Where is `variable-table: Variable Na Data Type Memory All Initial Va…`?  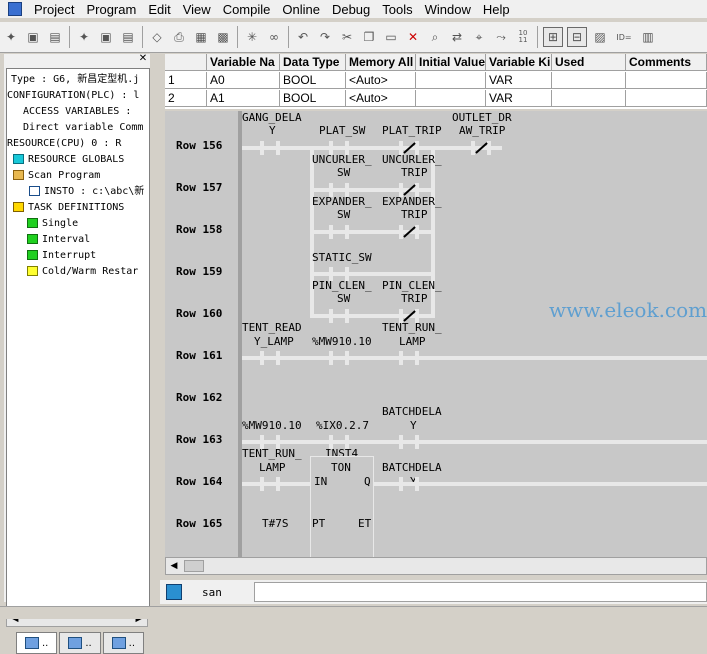
variable-table: Variable Na Data Type Memory All Initial Va… is located at coordinates (436, 81).